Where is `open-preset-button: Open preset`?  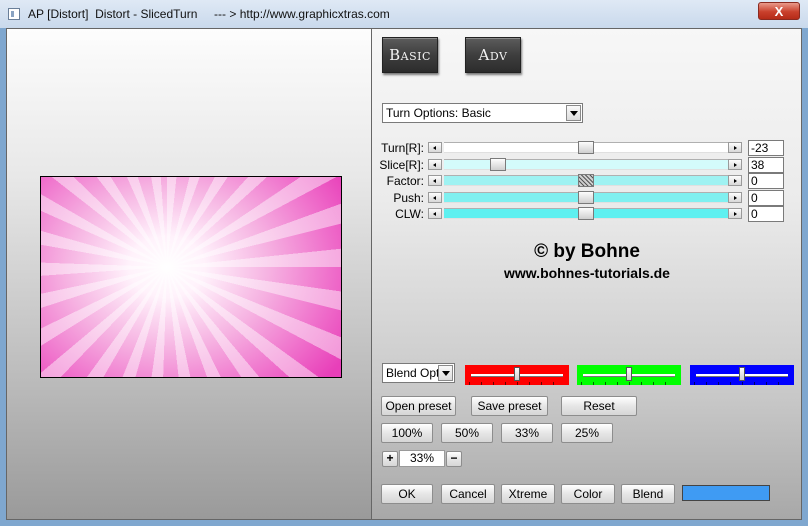
open-preset-button: Open preset is located at coordinates (418, 406).